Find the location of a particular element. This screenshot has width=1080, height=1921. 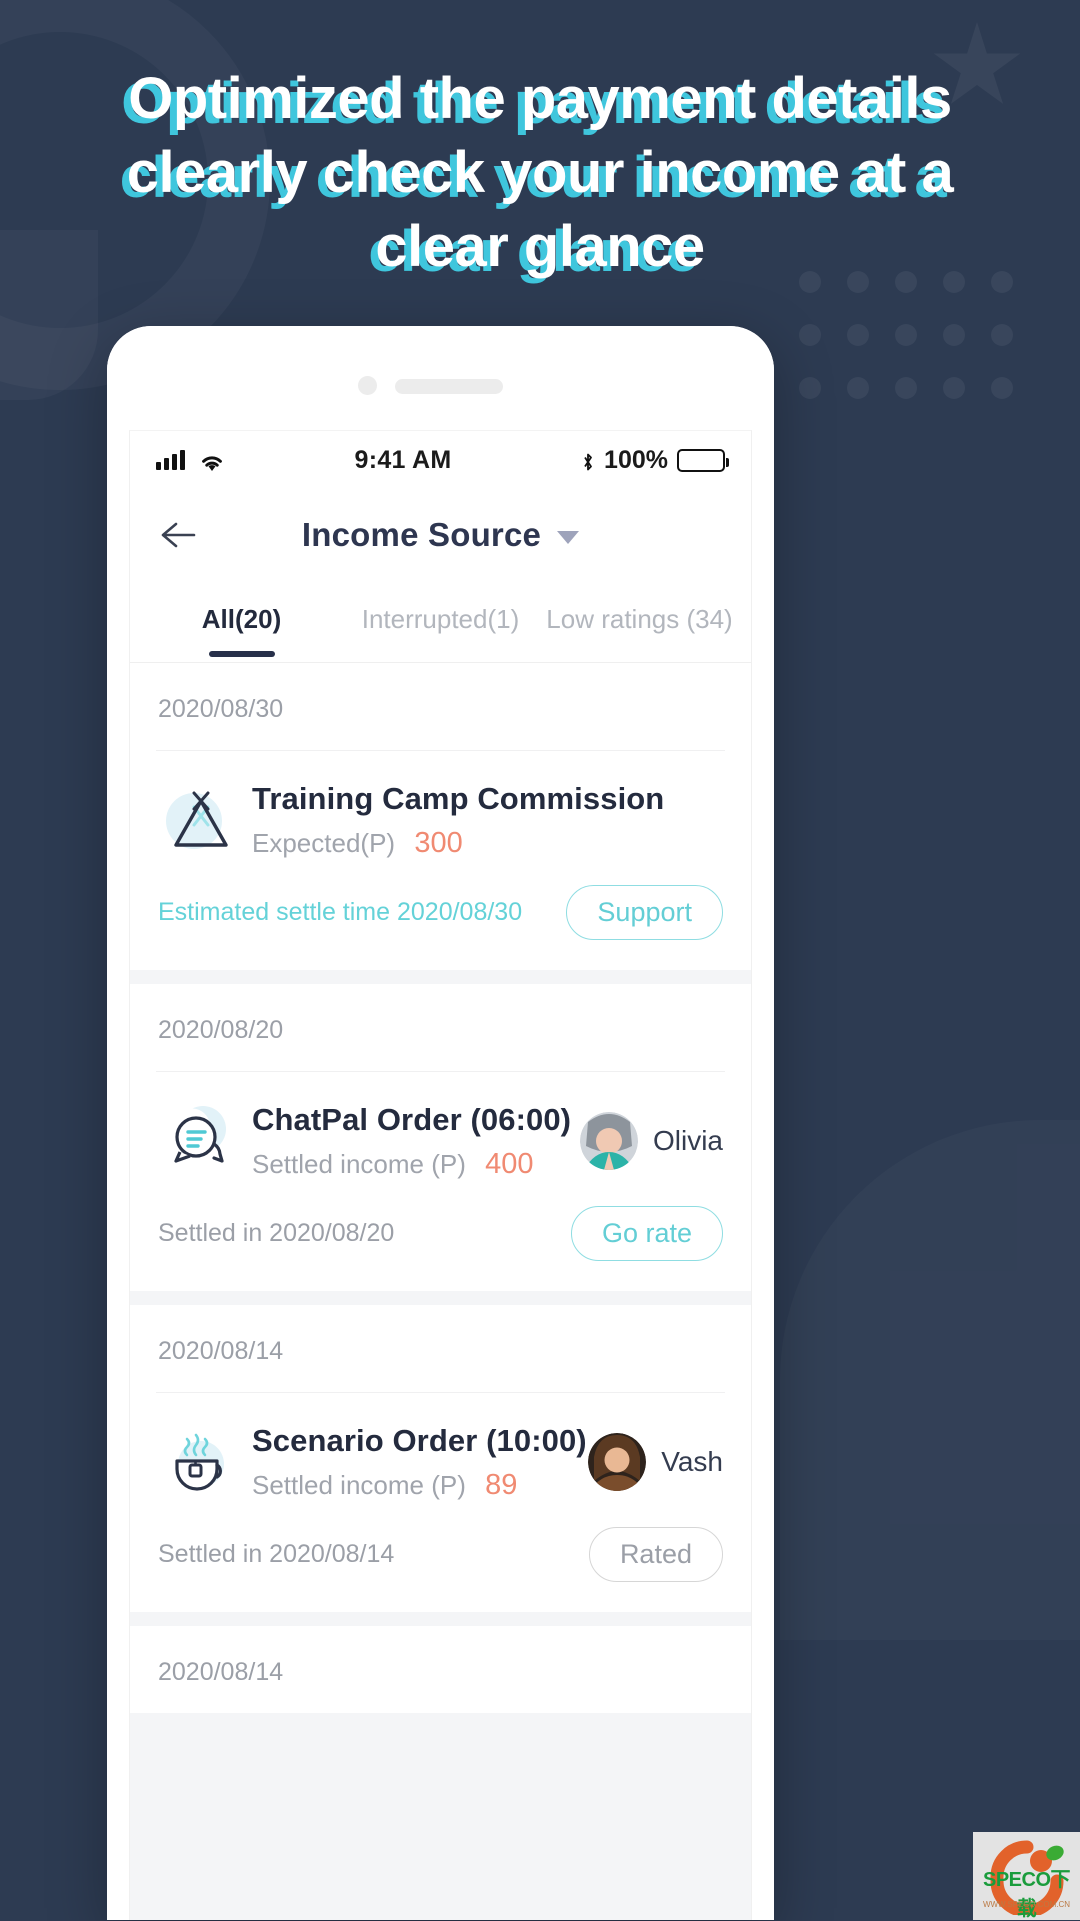

status-bar-time: 9:41 AM is located at coordinates (403, 459).